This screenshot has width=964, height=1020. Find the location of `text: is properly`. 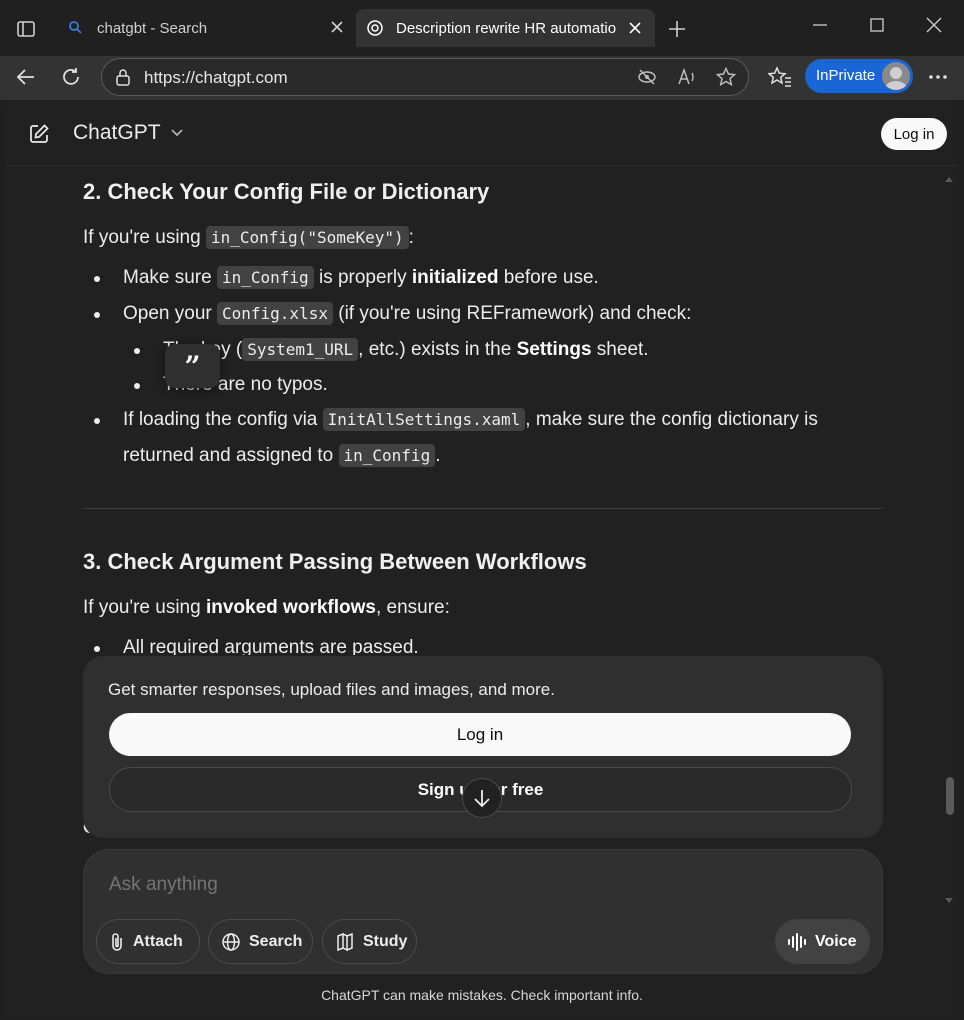

text: is properly is located at coordinates (362, 277).